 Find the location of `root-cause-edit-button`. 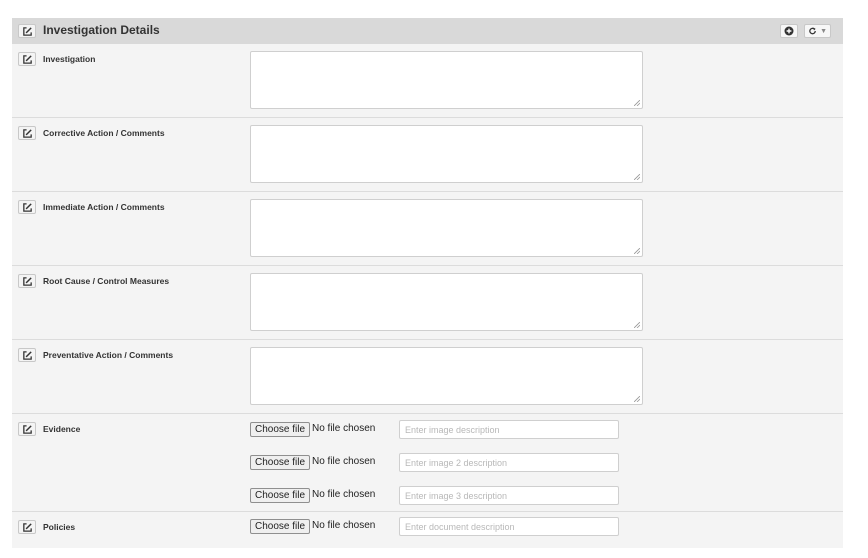

root-cause-edit-button is located at coordinates (27, 281).